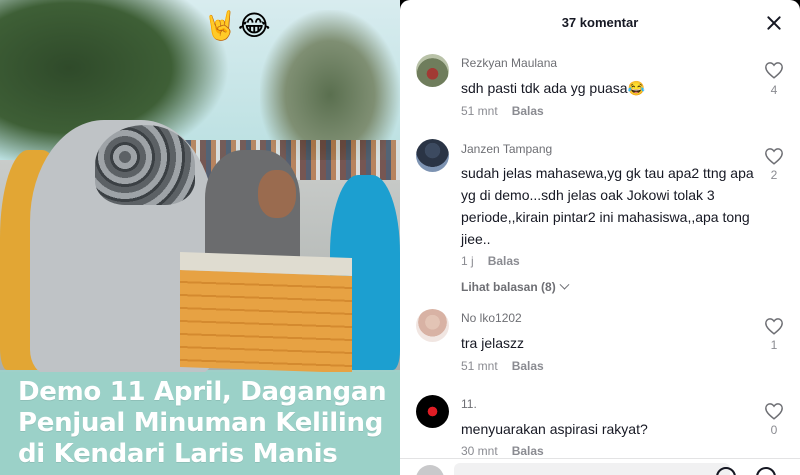 The image size is (800, 475). I want to click on emoji-icon, so click(766, 471).